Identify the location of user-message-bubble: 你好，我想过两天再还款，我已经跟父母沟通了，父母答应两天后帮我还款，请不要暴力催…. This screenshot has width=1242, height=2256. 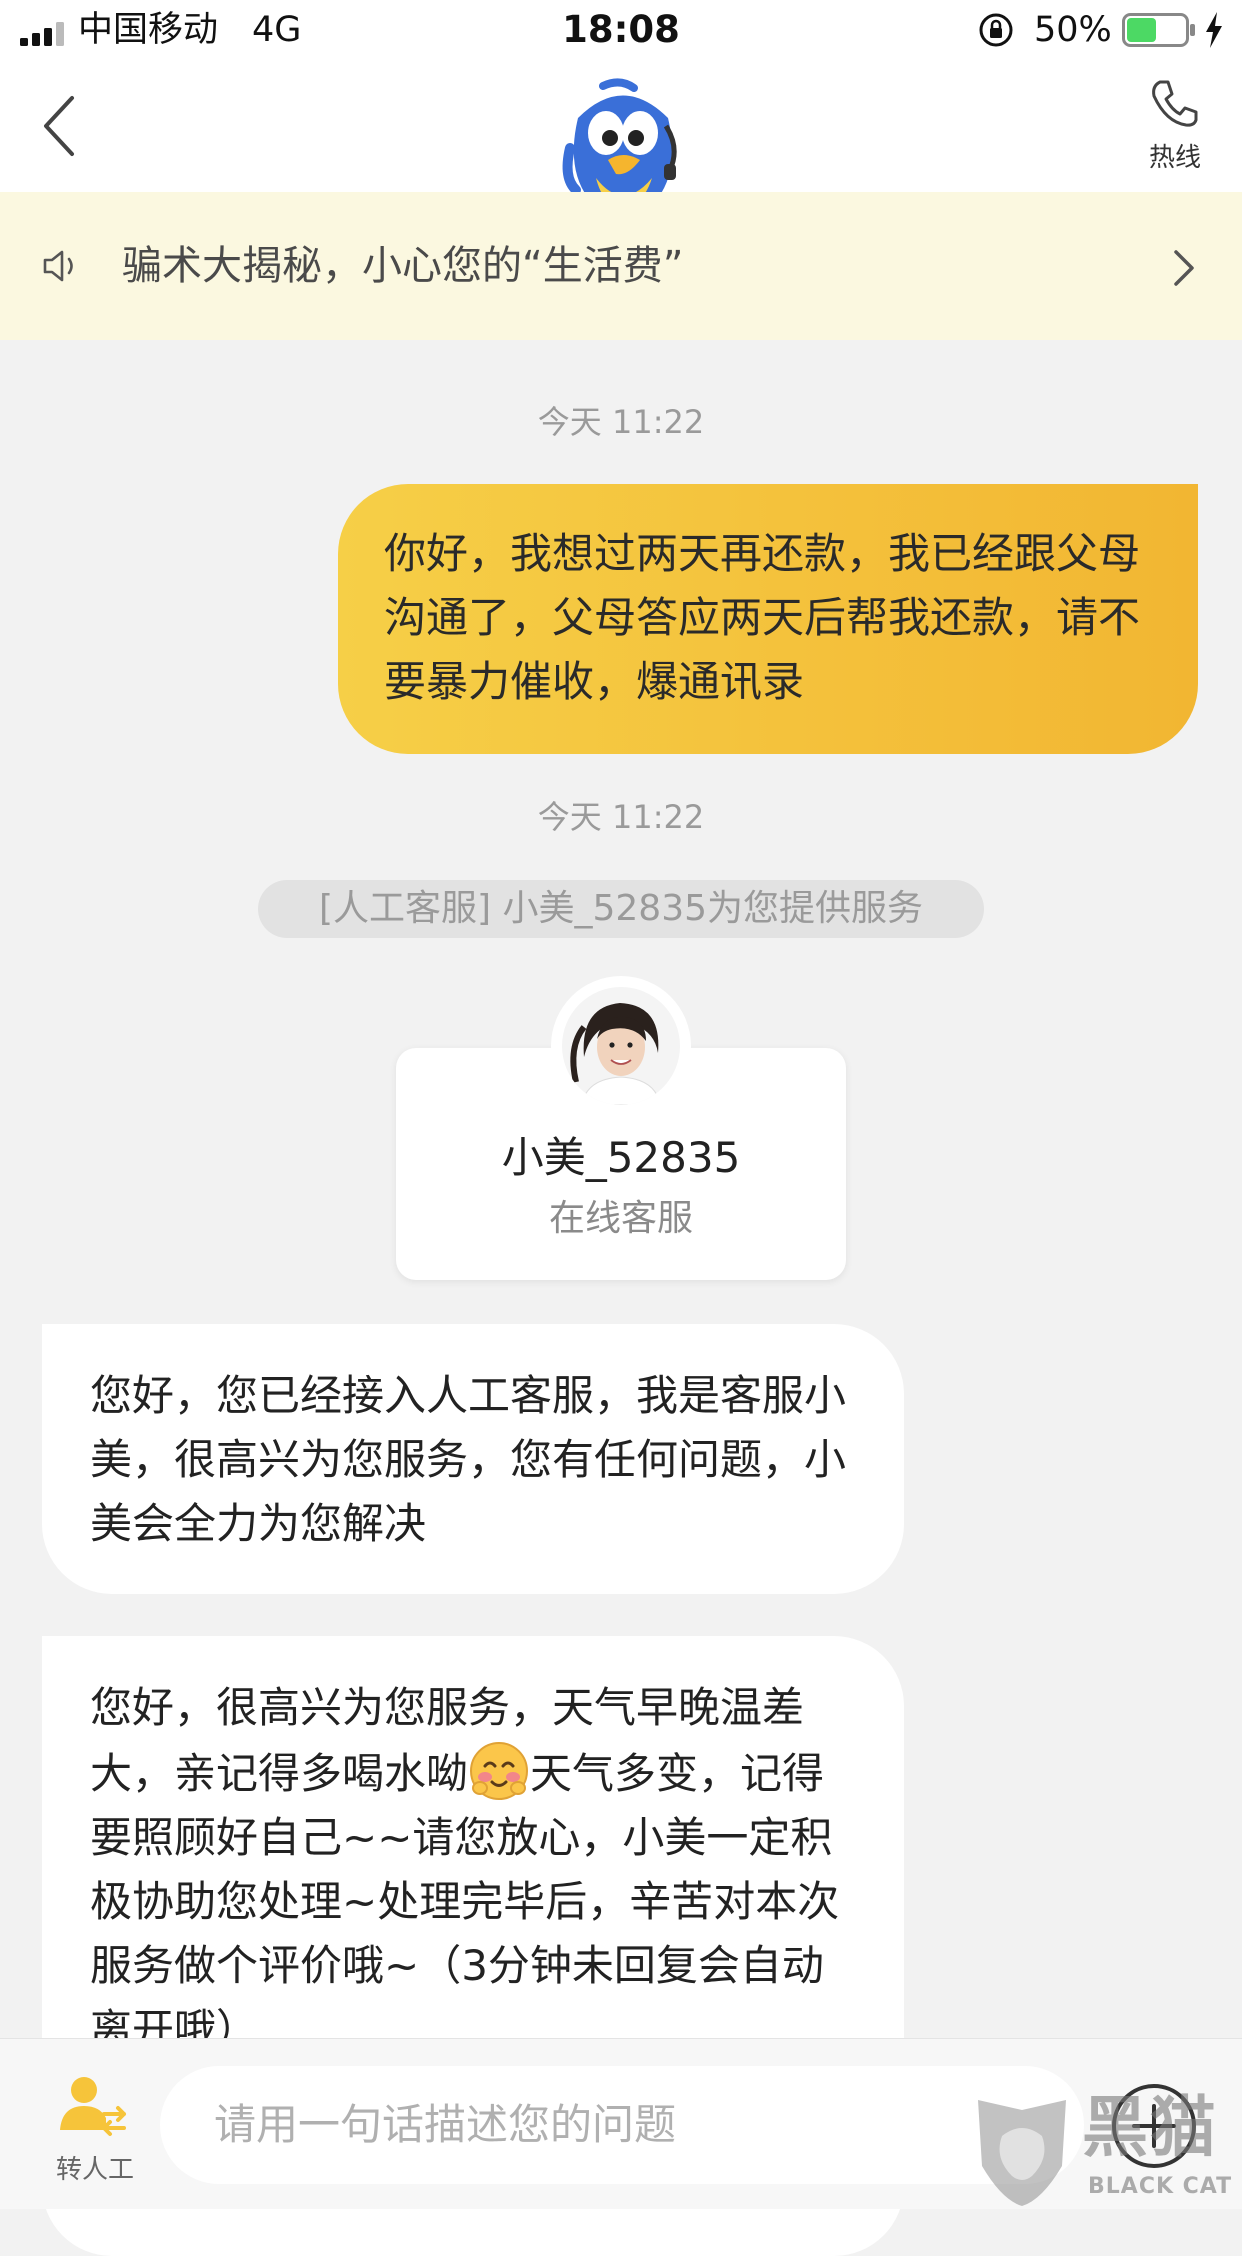
(768, 619).